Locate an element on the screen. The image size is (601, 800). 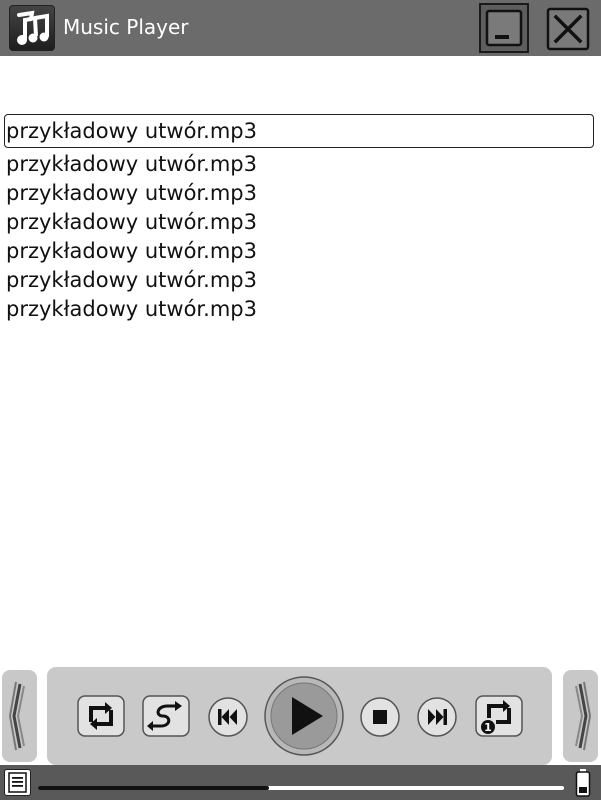
repeat-one-button: 1 is located at coordinates (499, 716).